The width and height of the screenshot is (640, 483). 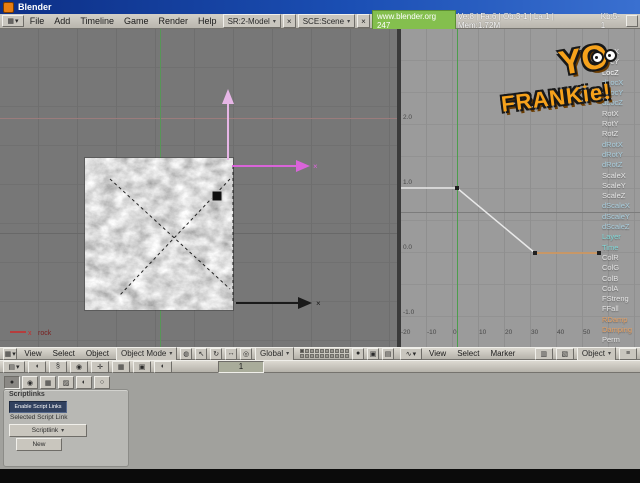 What do you see at coordinates (84, 382) in the screenshot?
I see `subcontext-world-icon` at bounding box center [84, 382].